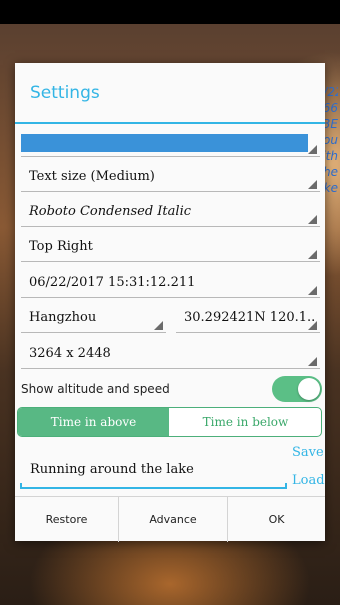  What do you see at coordinates (65, 93) in the screenshot?
I see `dialog-title: Settings` at bounding box center [65, 93].